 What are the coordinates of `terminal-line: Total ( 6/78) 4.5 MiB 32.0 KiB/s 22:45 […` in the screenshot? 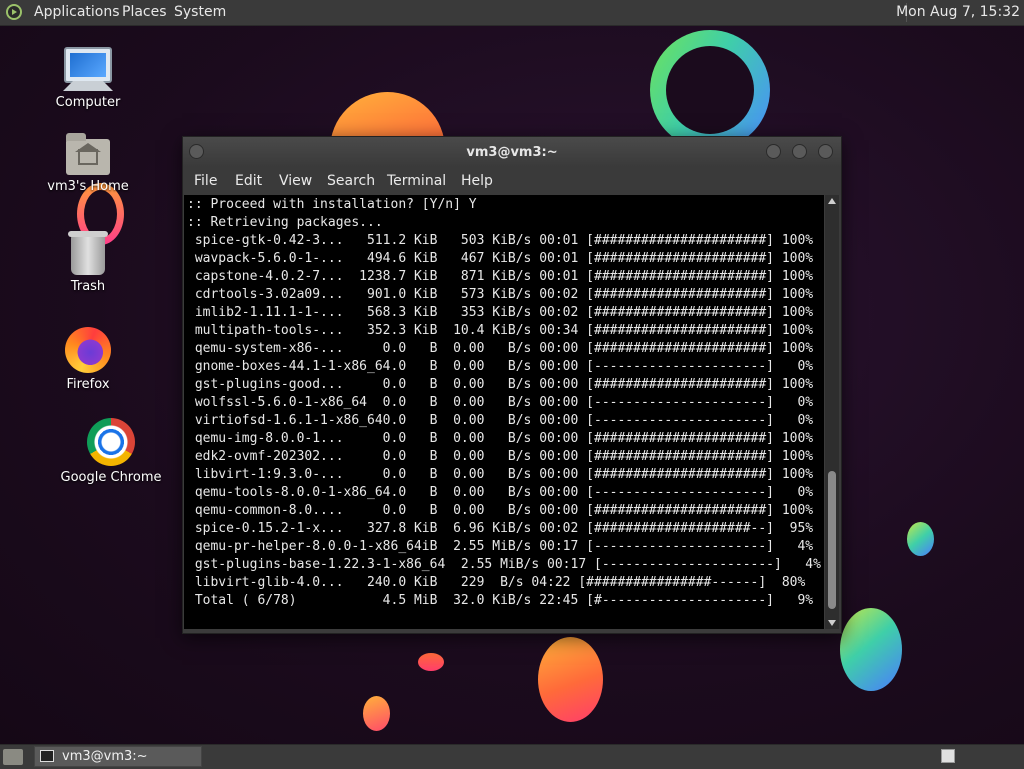 It's located at (500, 600).